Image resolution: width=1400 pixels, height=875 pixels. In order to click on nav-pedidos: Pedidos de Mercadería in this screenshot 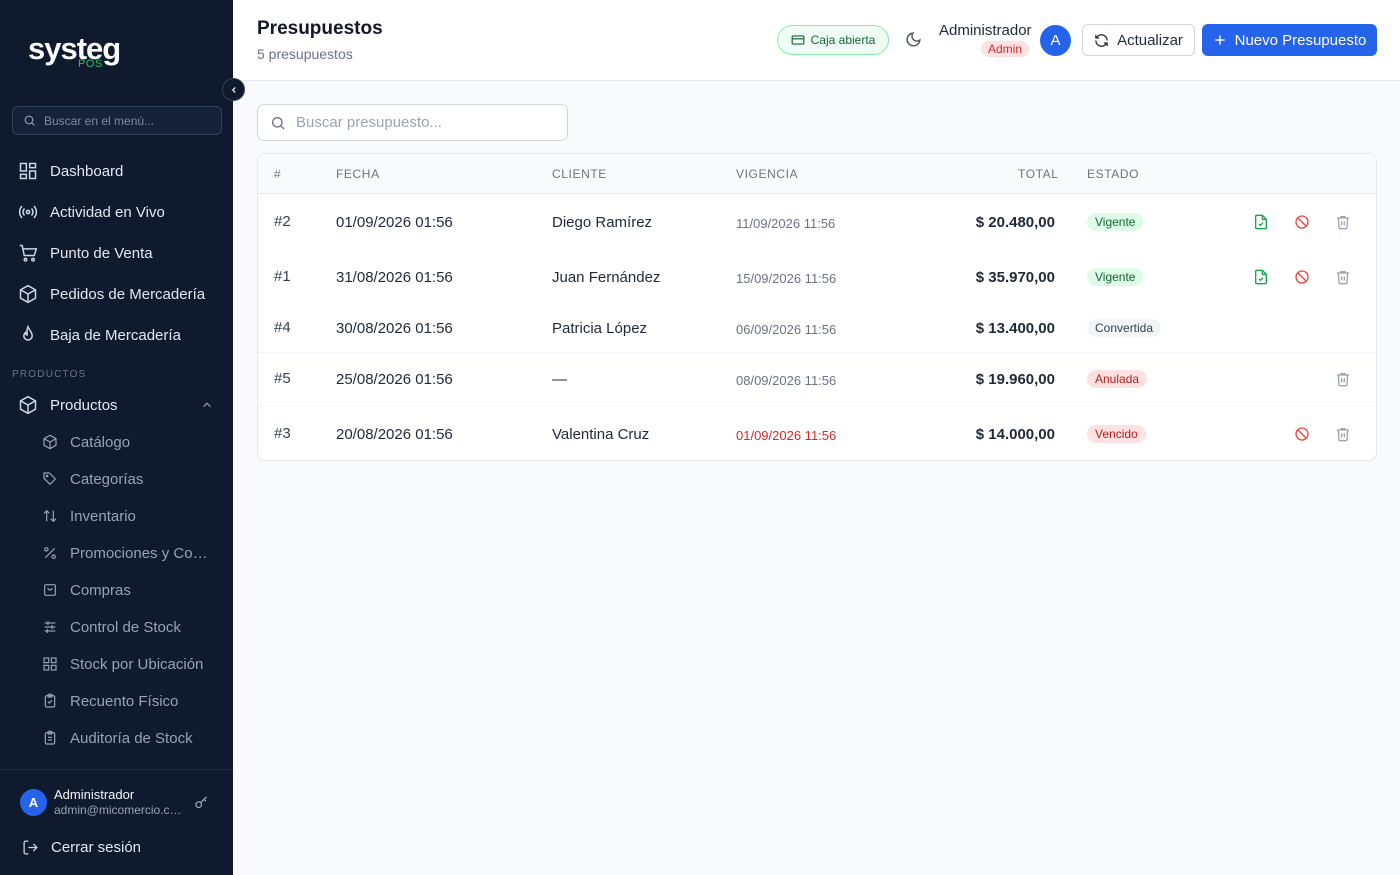, I will do `click(111, 294)`.